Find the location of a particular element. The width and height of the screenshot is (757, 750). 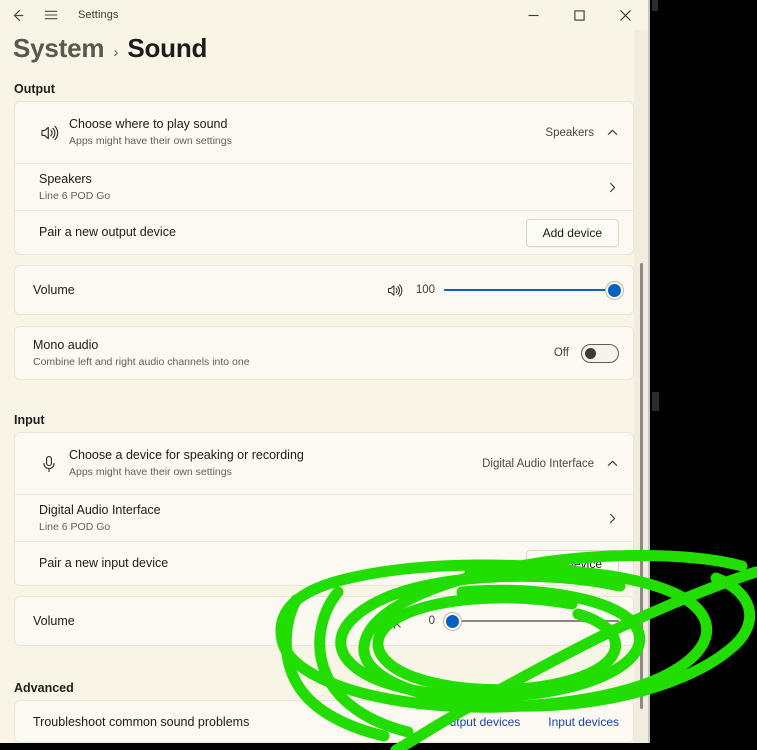

troubleshoot-text: Troubleshoot common sound problems is located at coordinates (234, 722).